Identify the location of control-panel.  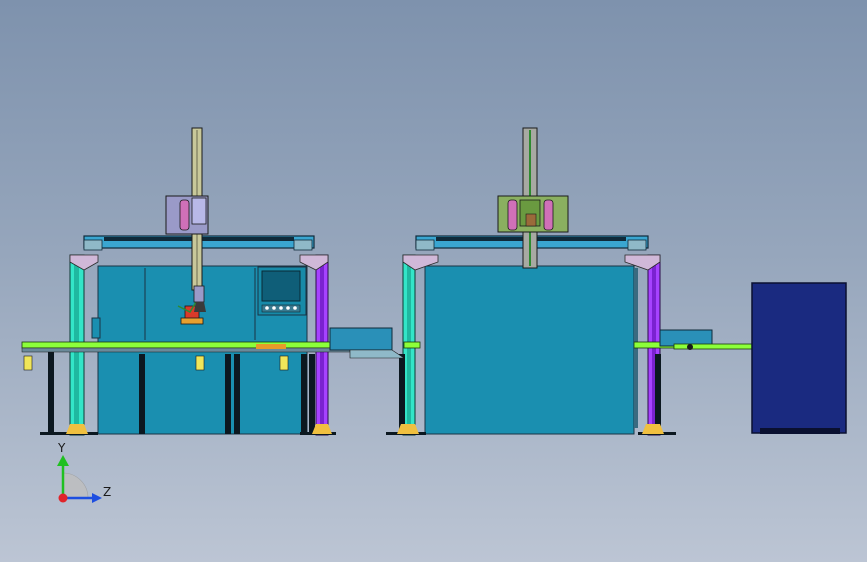
(282, 291).